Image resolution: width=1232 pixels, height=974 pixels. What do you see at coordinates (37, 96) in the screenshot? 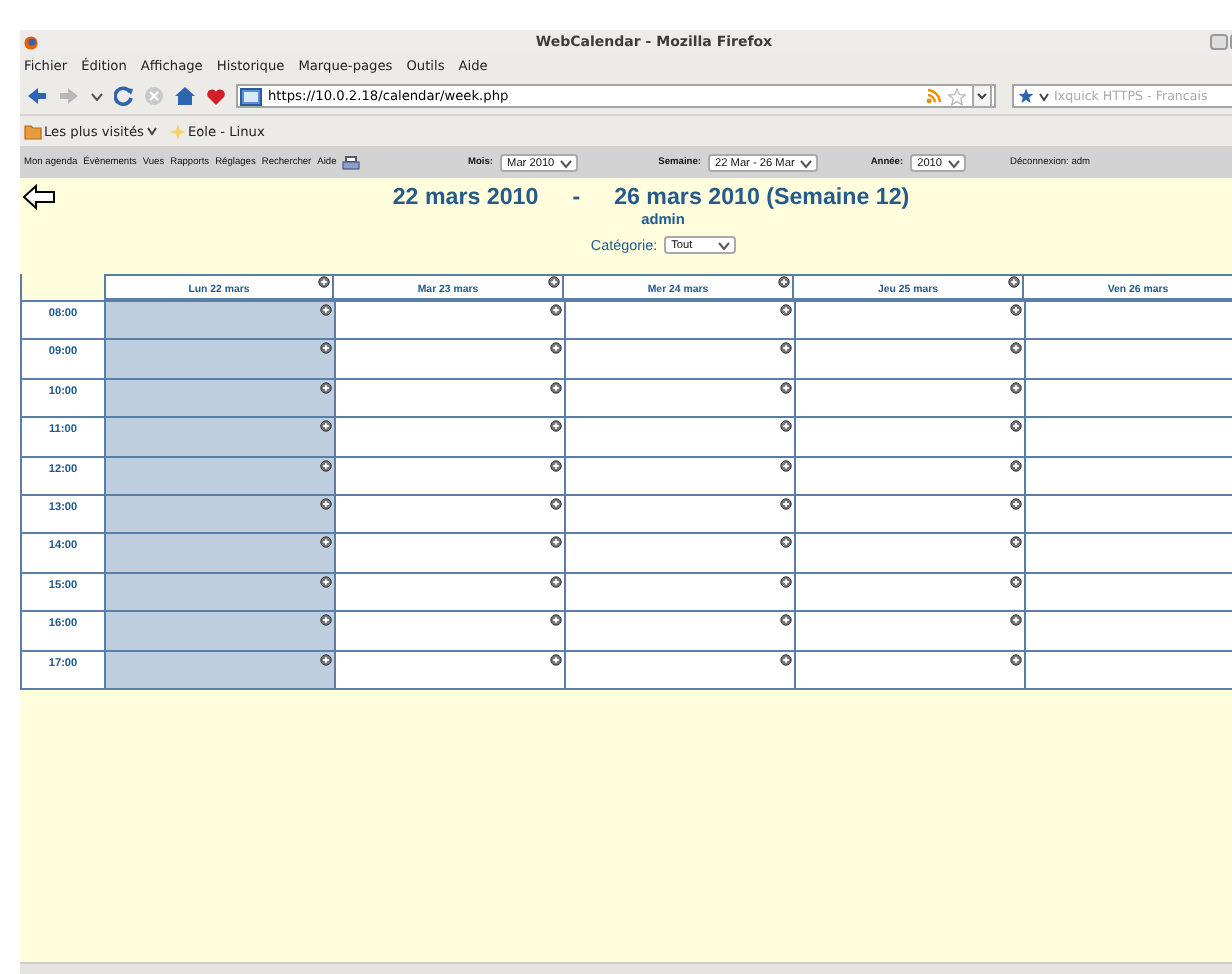
I see `back-arrow-icon` at bounding box center [37, 96].